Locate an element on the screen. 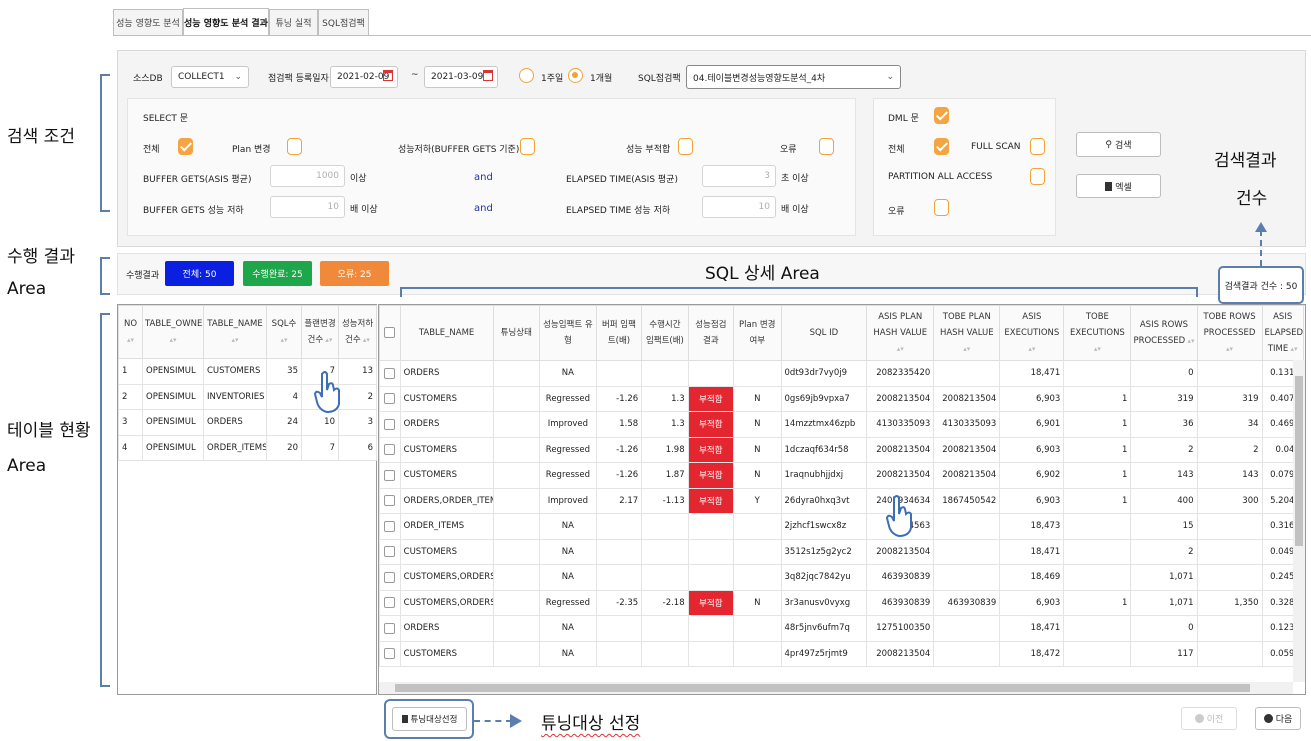  select-all-checkbox is located at coordinates (185, 146).